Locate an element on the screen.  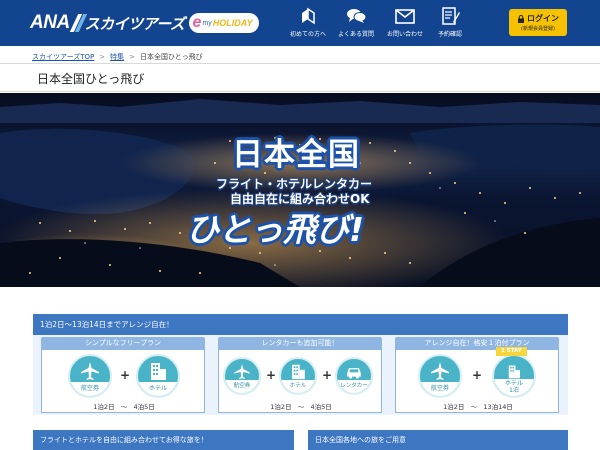
nav-faq: よくある質問 is located at coordinates (356, 22).